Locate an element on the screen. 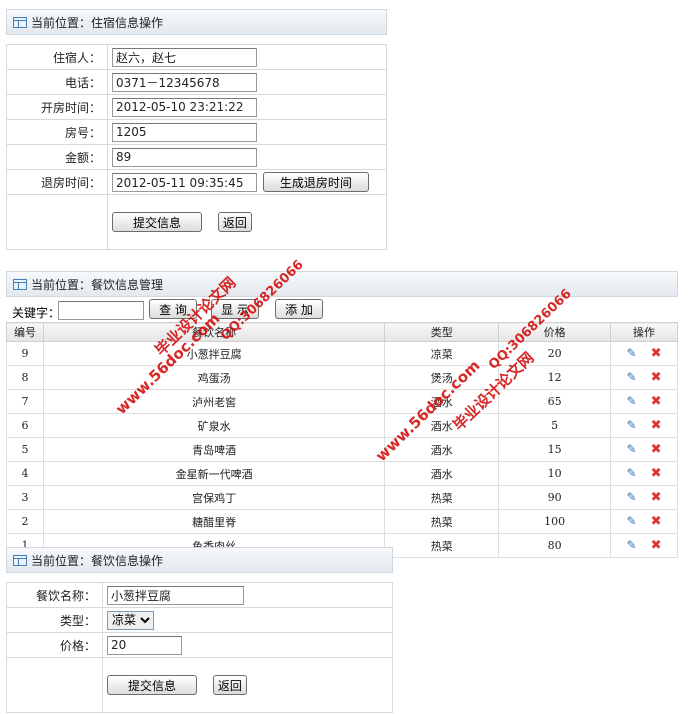 This screenshot has width=689, height=714. cell-price: 5 is located at coordinates (555, 425).